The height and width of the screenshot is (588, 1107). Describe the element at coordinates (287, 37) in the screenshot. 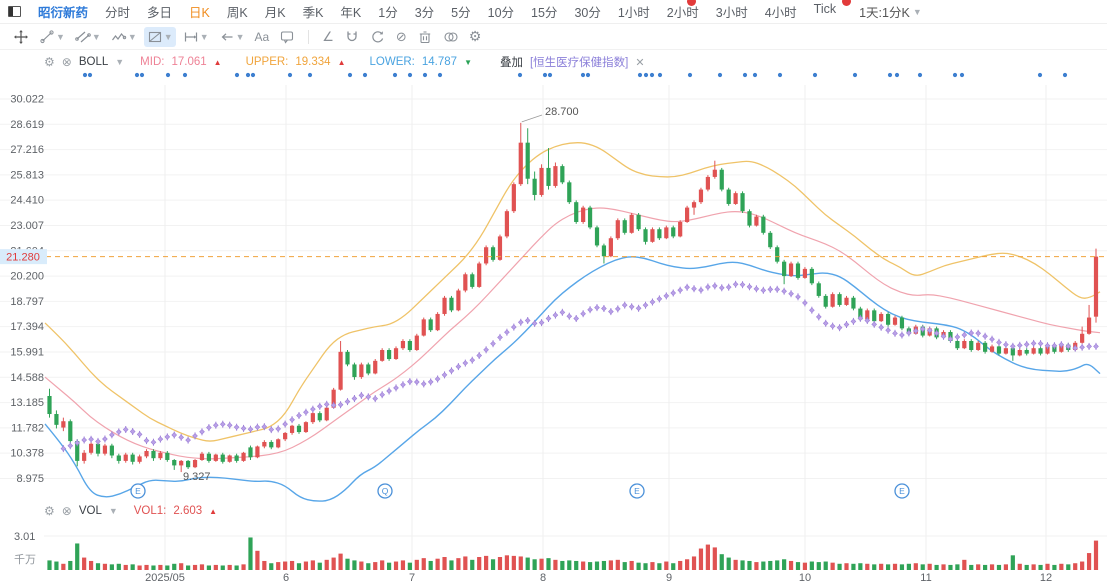

I see `comment-icon` at that location.